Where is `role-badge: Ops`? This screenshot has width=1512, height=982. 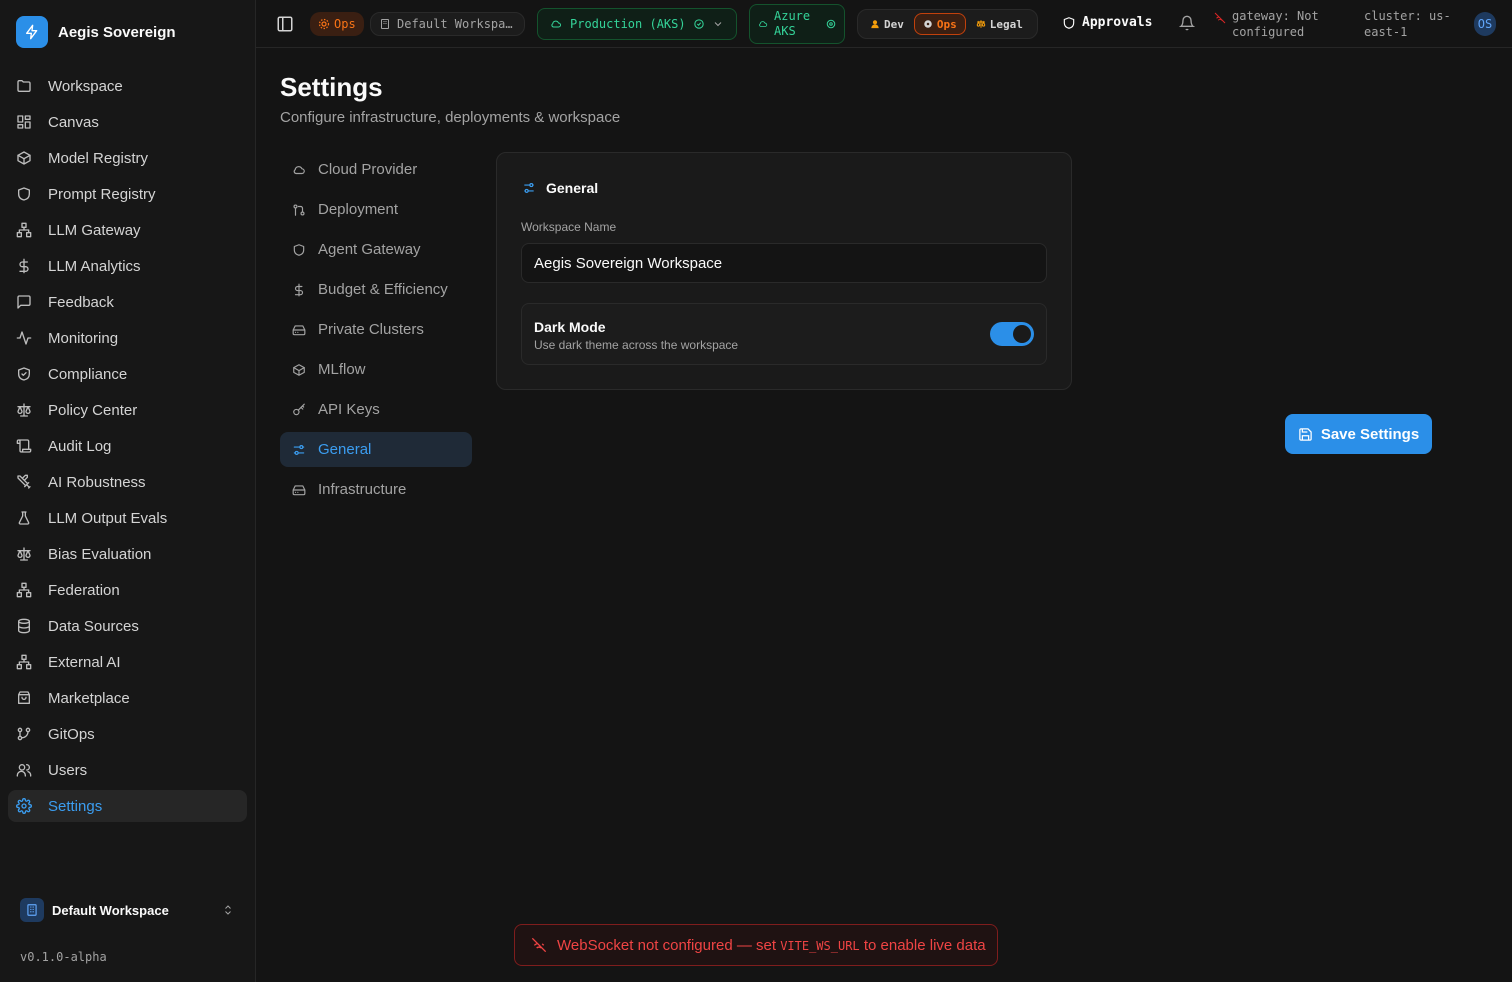
role-badge: Ops is located at coordinates (337, 24).